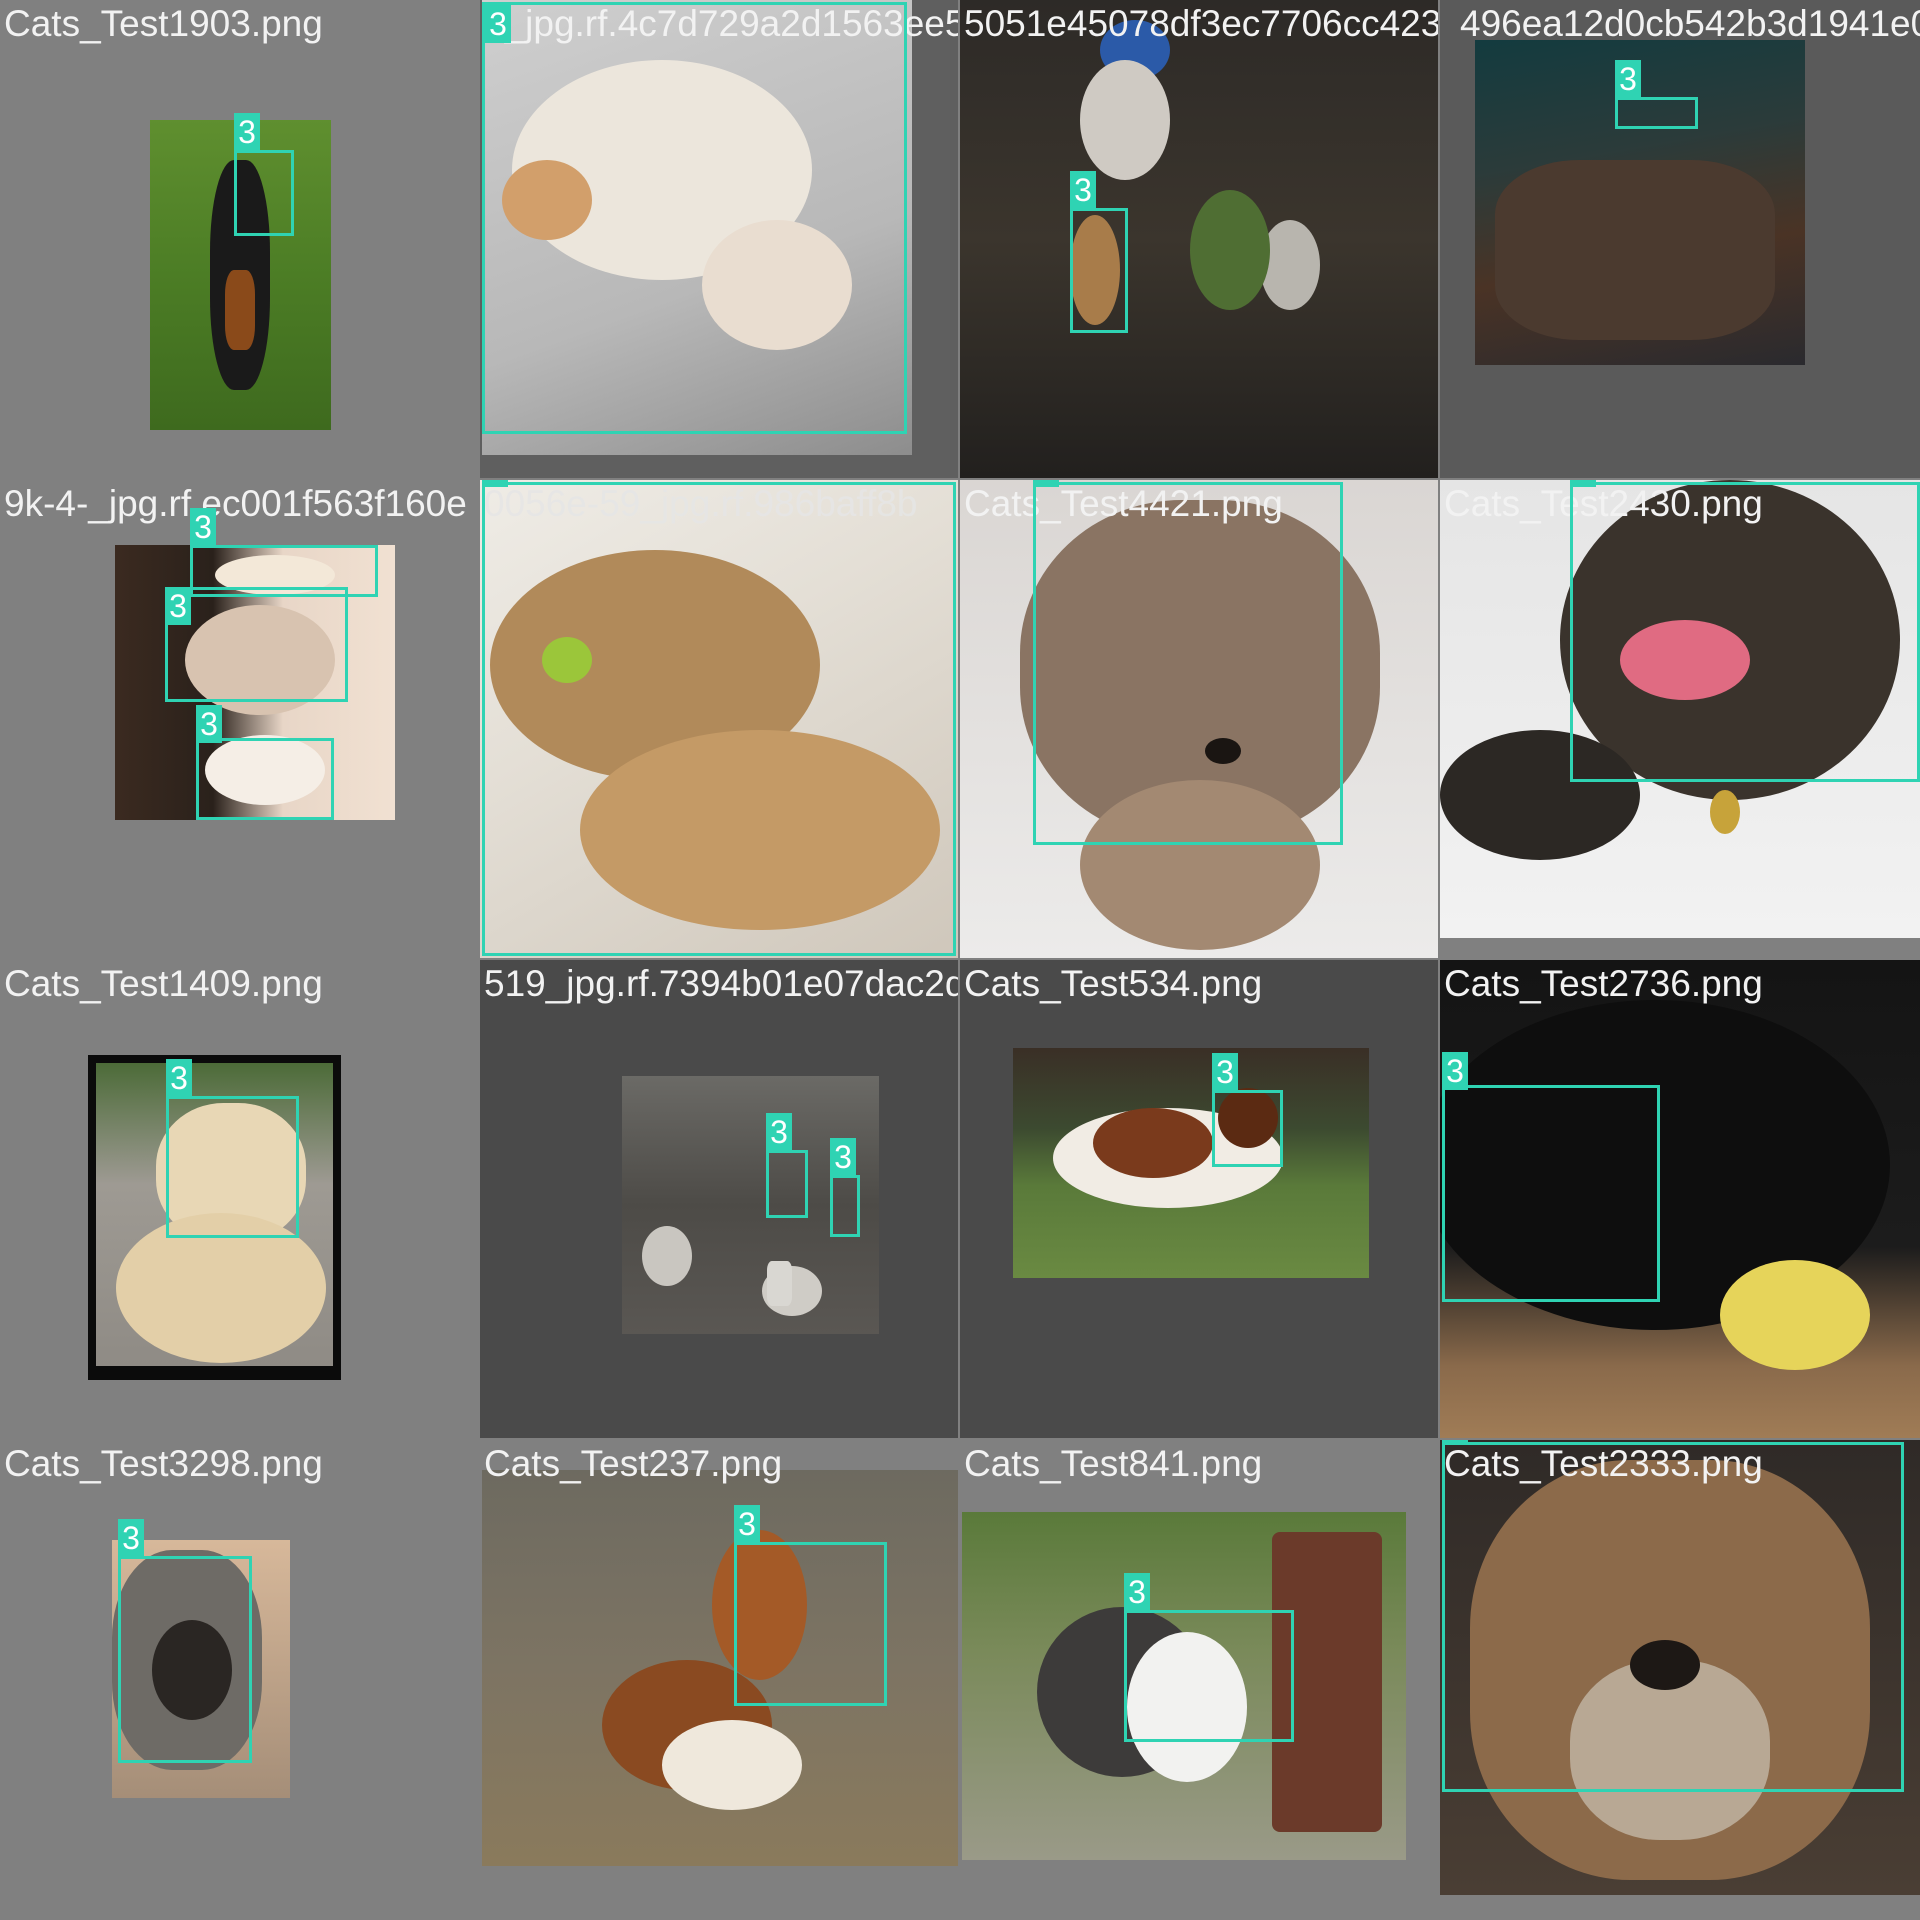 Image resolution: width=1920 pixels, height=1920 pixels. I want to click on bucket, so click(779, 1283).